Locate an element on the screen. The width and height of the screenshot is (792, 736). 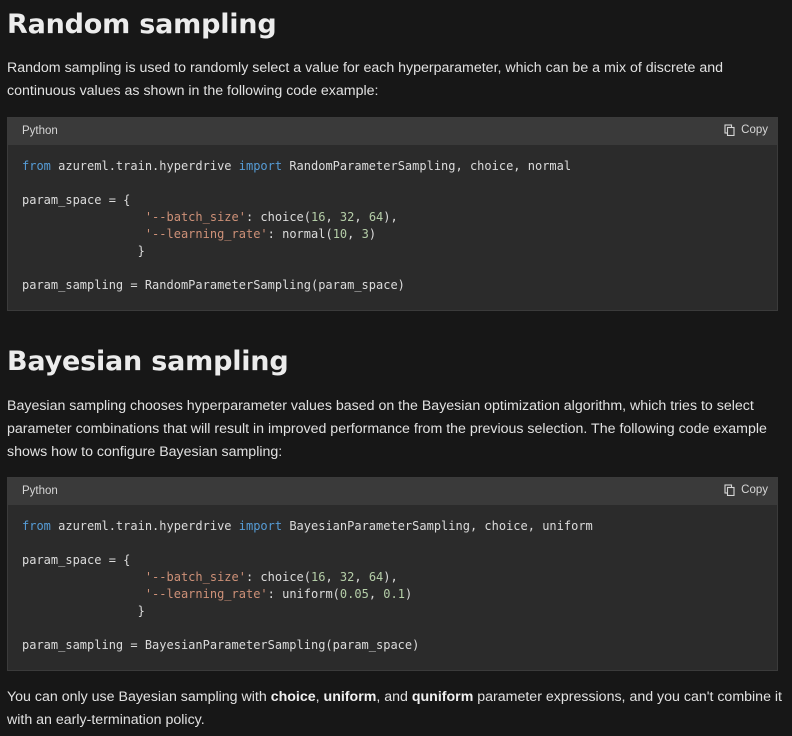
code-number: 10 is located at coordinates (340, 234).